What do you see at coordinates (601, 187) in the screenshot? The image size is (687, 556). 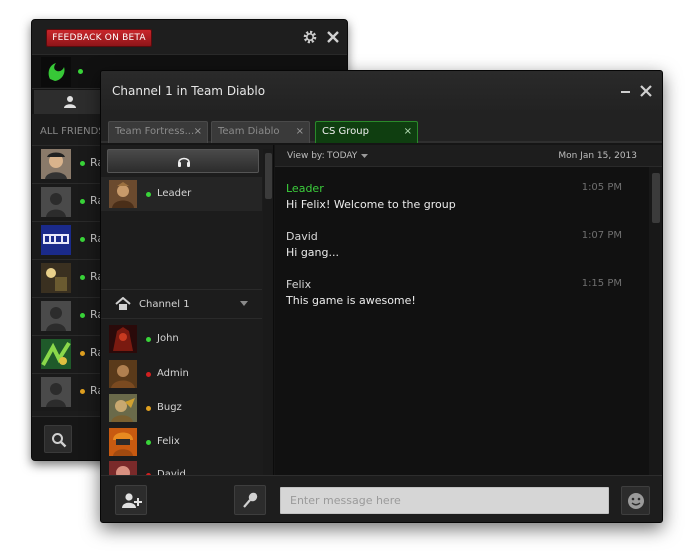 I see `message-time: 1:05 PM` at bounding box center [601, 187].